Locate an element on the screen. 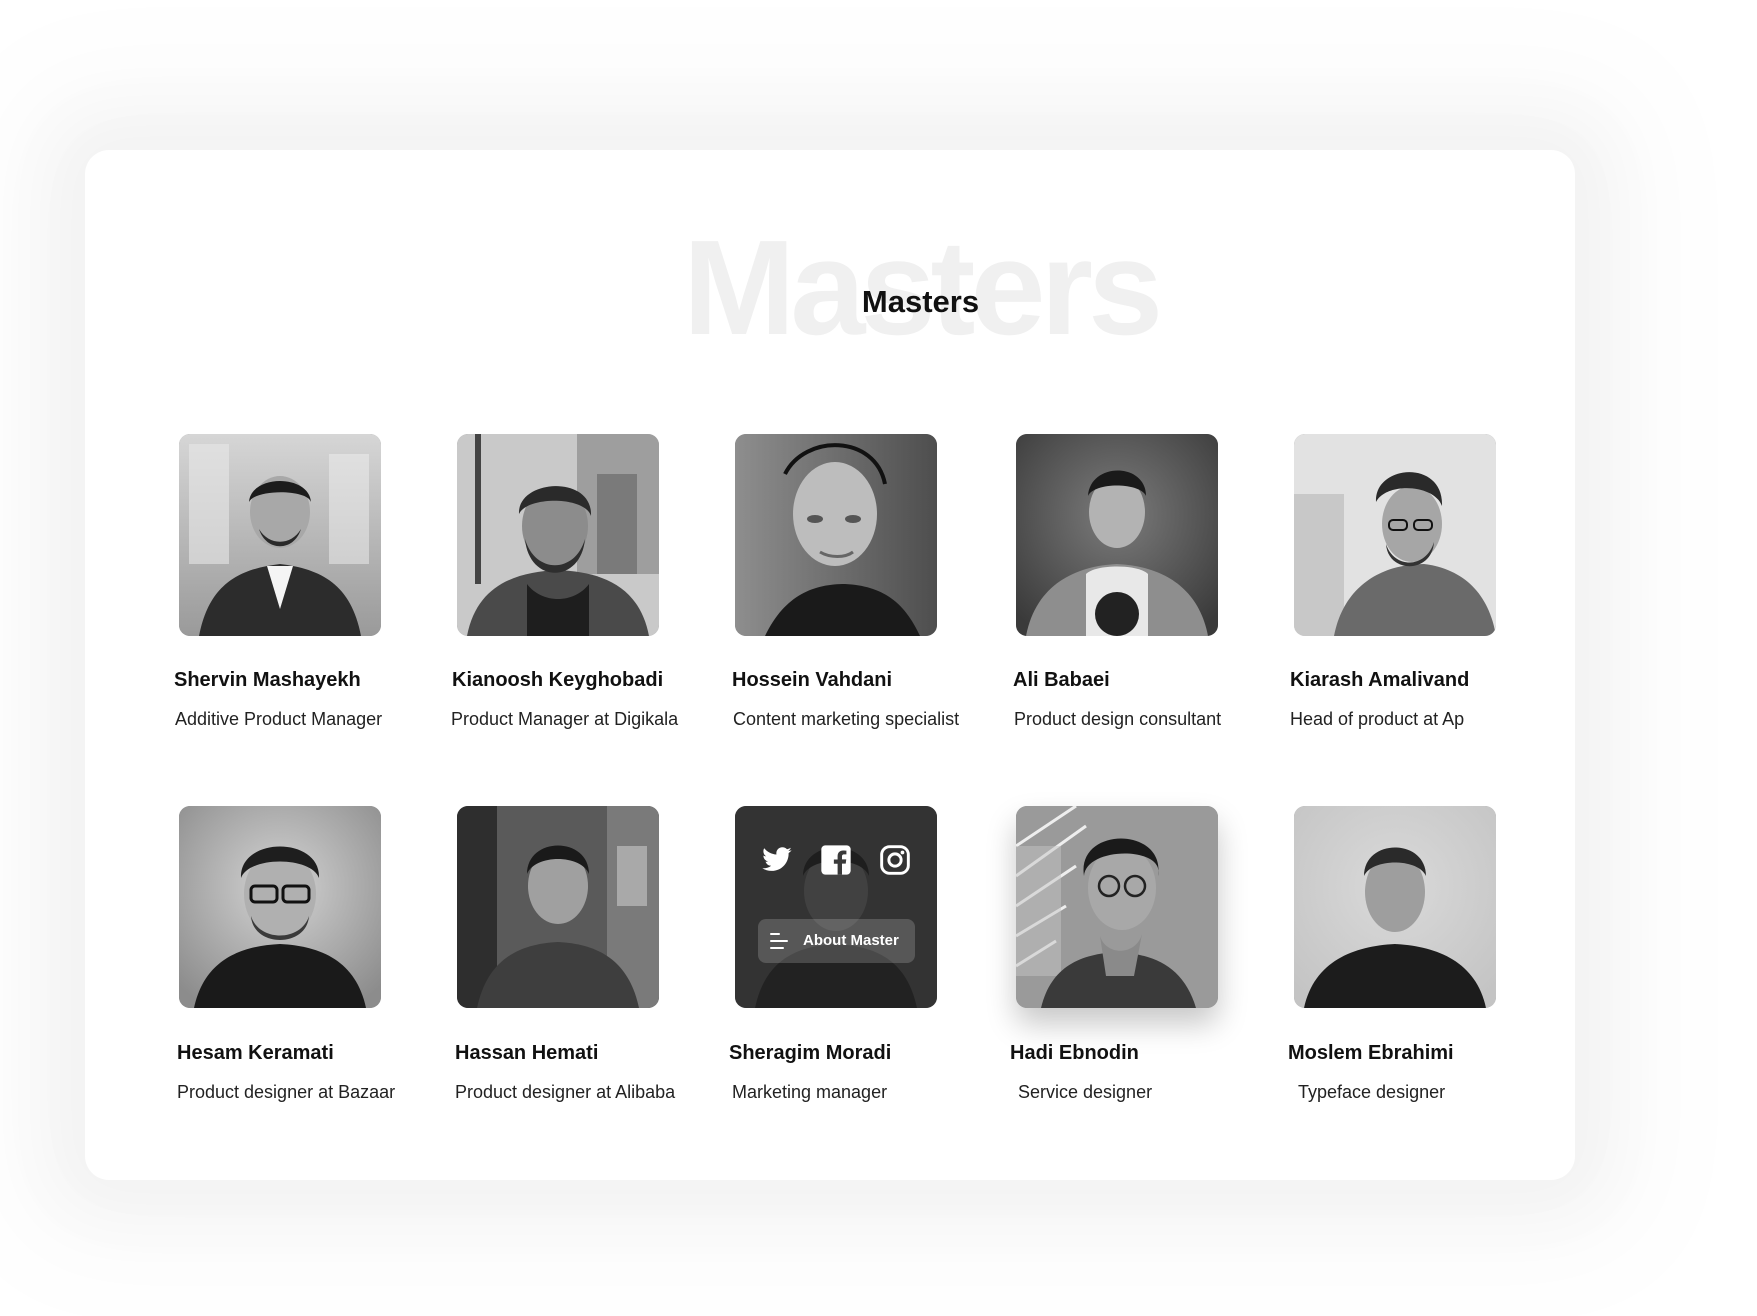  about-master-button: About Master is located at coordinates (836, 941).